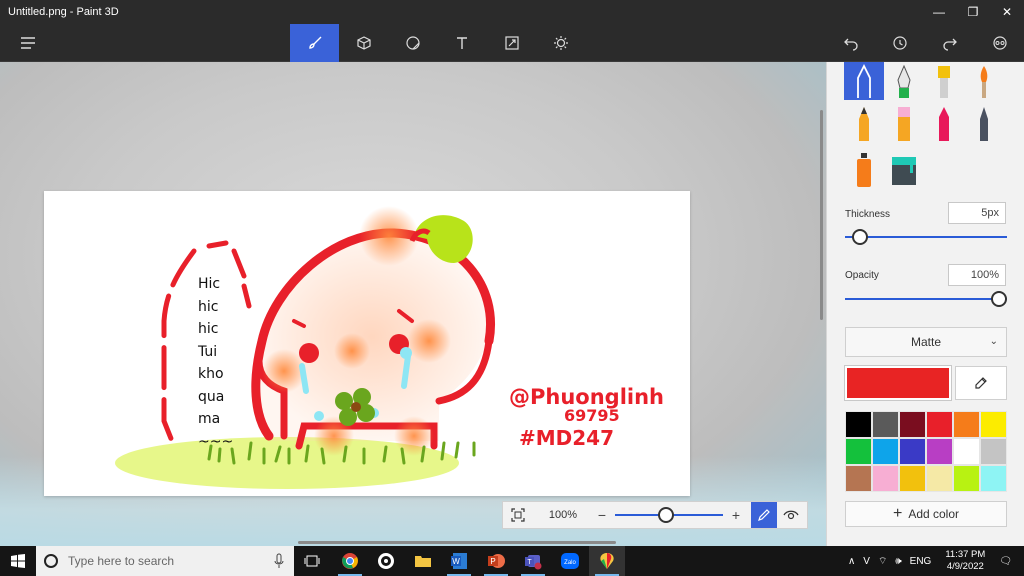 Image resolution: width=1024 pixels, height=576 pixels. What do you see at coordinates (209, 419) in the screenshot?
I see `speech-line: ma` at bounding box center [209, 419].